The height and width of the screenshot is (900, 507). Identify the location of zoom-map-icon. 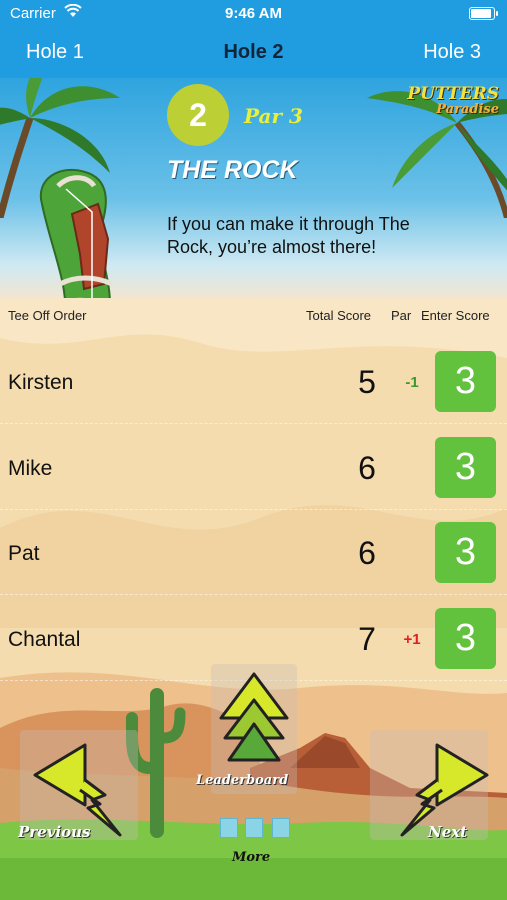
(129, 270).